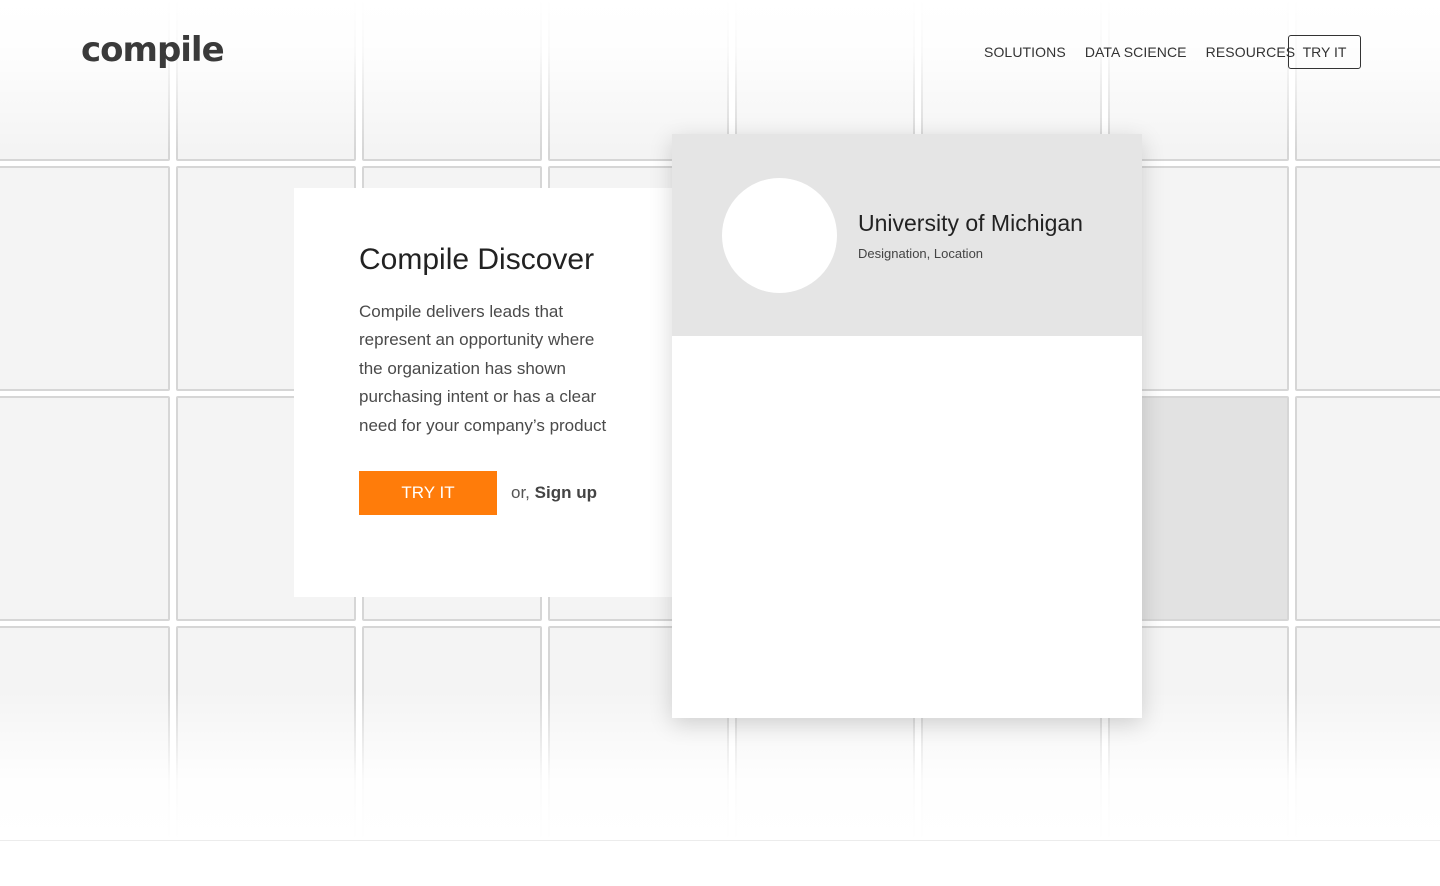  Describe the element at coordinates (921, 253) in the screenshot. I see `profile-subtitle: Designation, Location` at that location.